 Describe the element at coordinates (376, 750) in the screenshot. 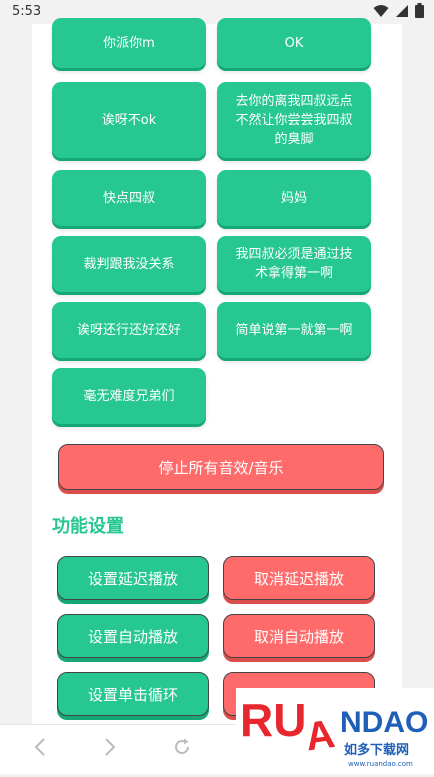

I see `svg-text: 如多下载网` at that location.